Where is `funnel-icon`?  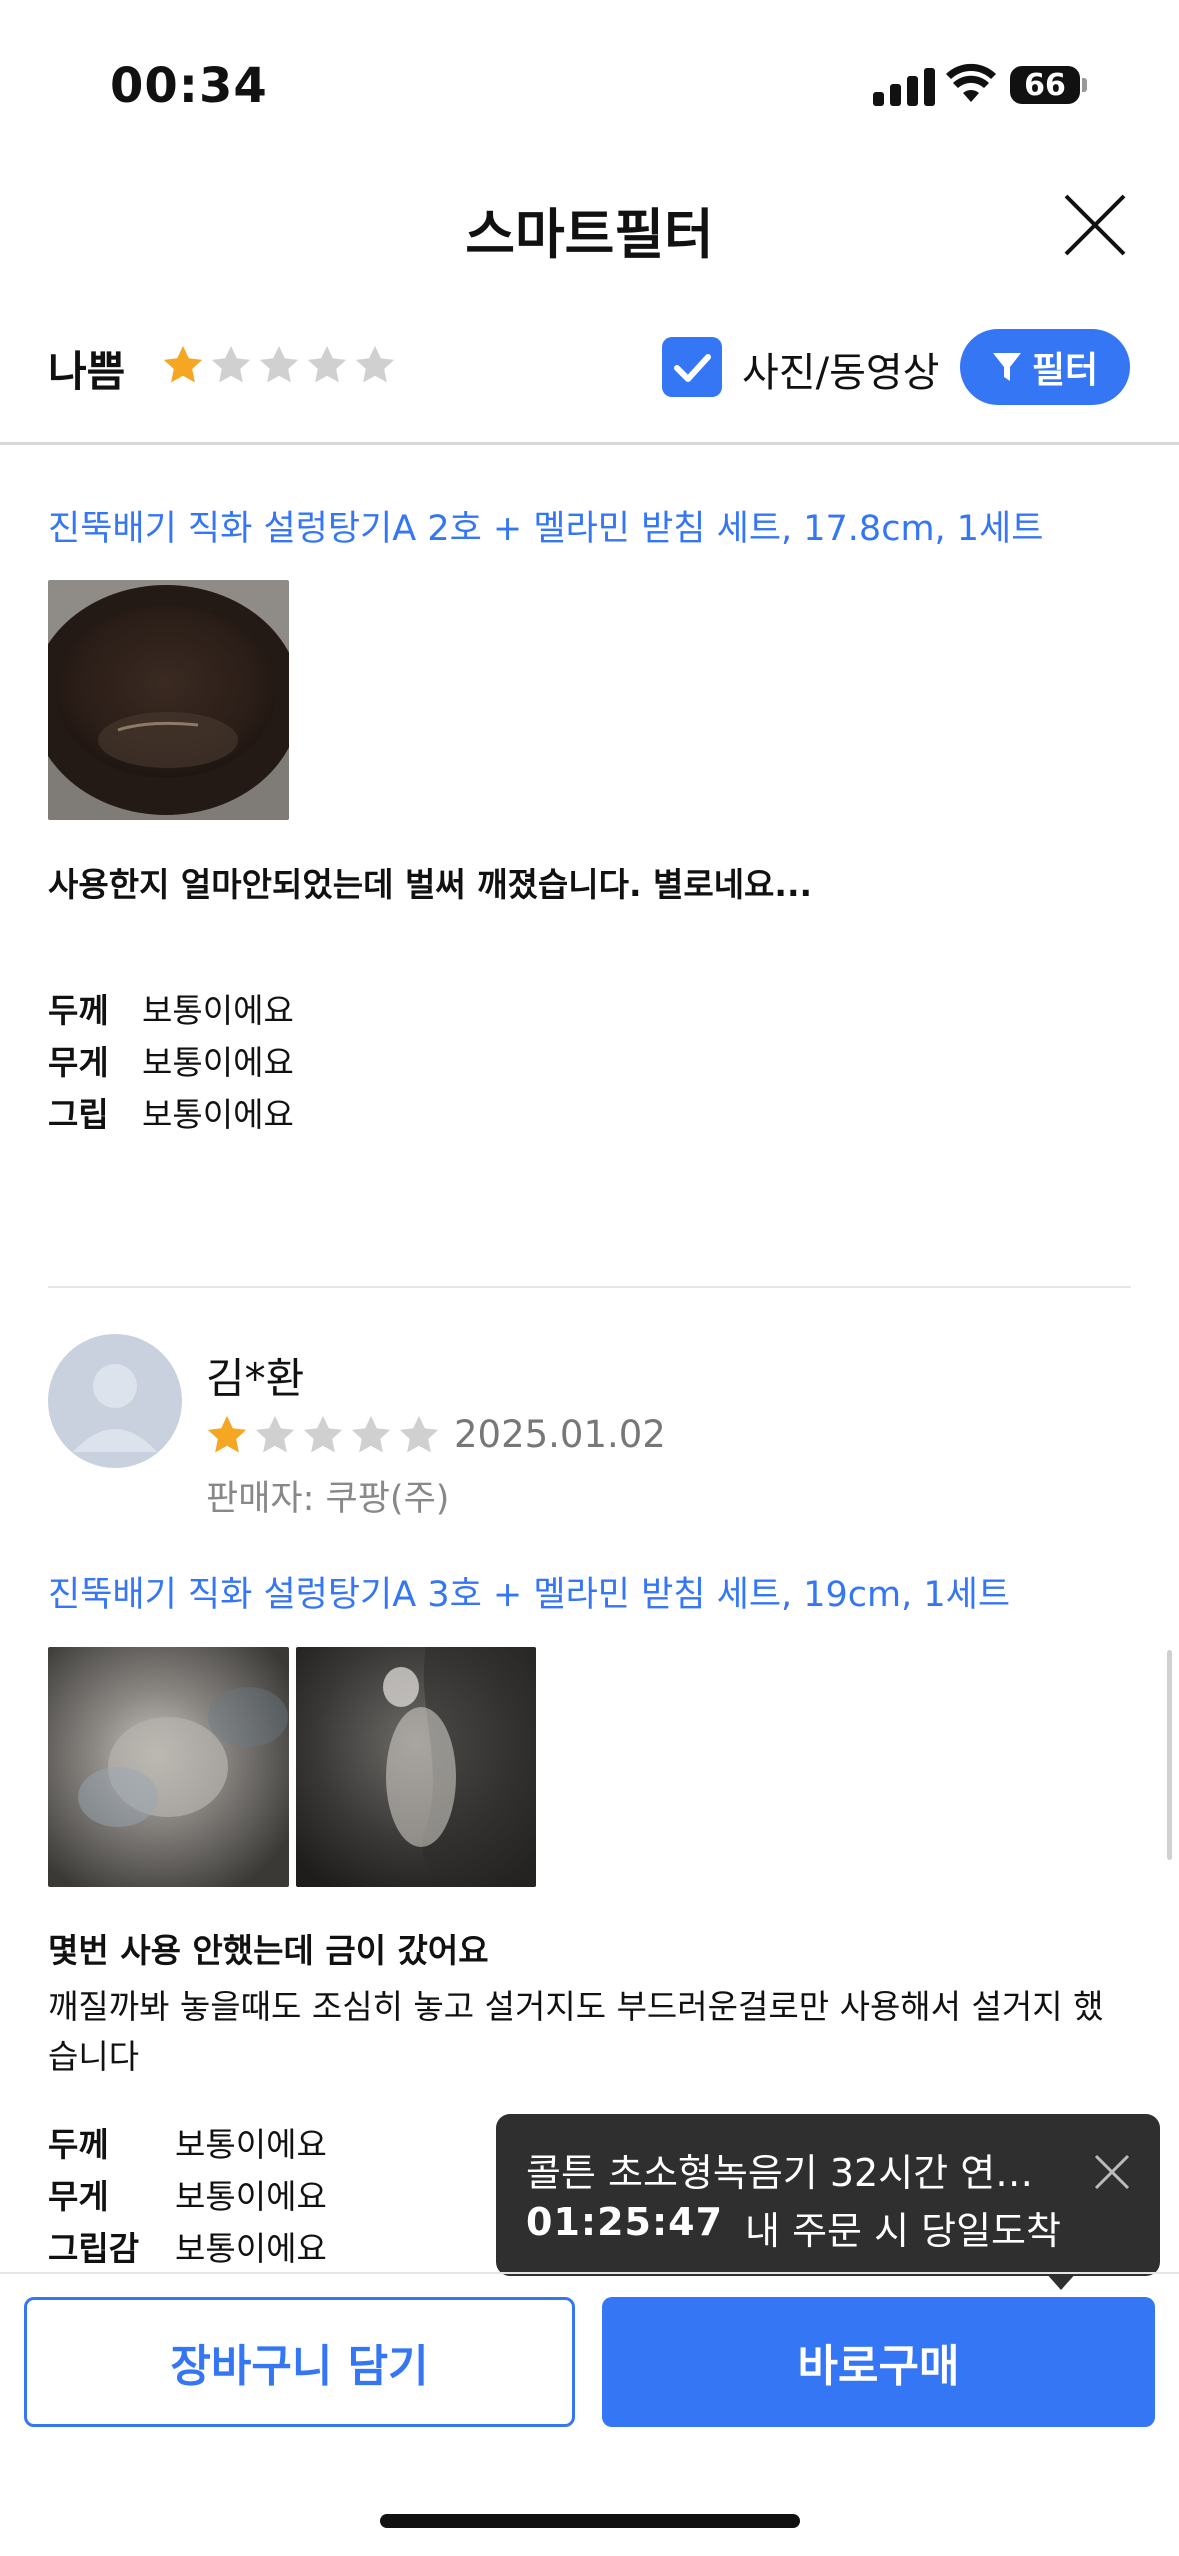 funnel-icon is located at coordinates (1006, 367).